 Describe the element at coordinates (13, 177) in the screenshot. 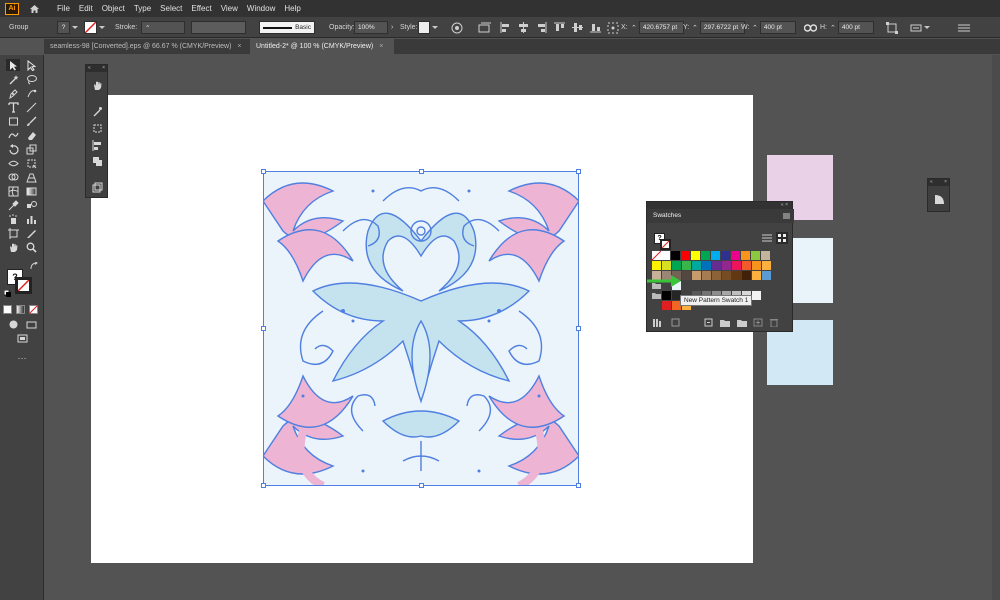

I see `shape-builder-tool-icon` at that location.